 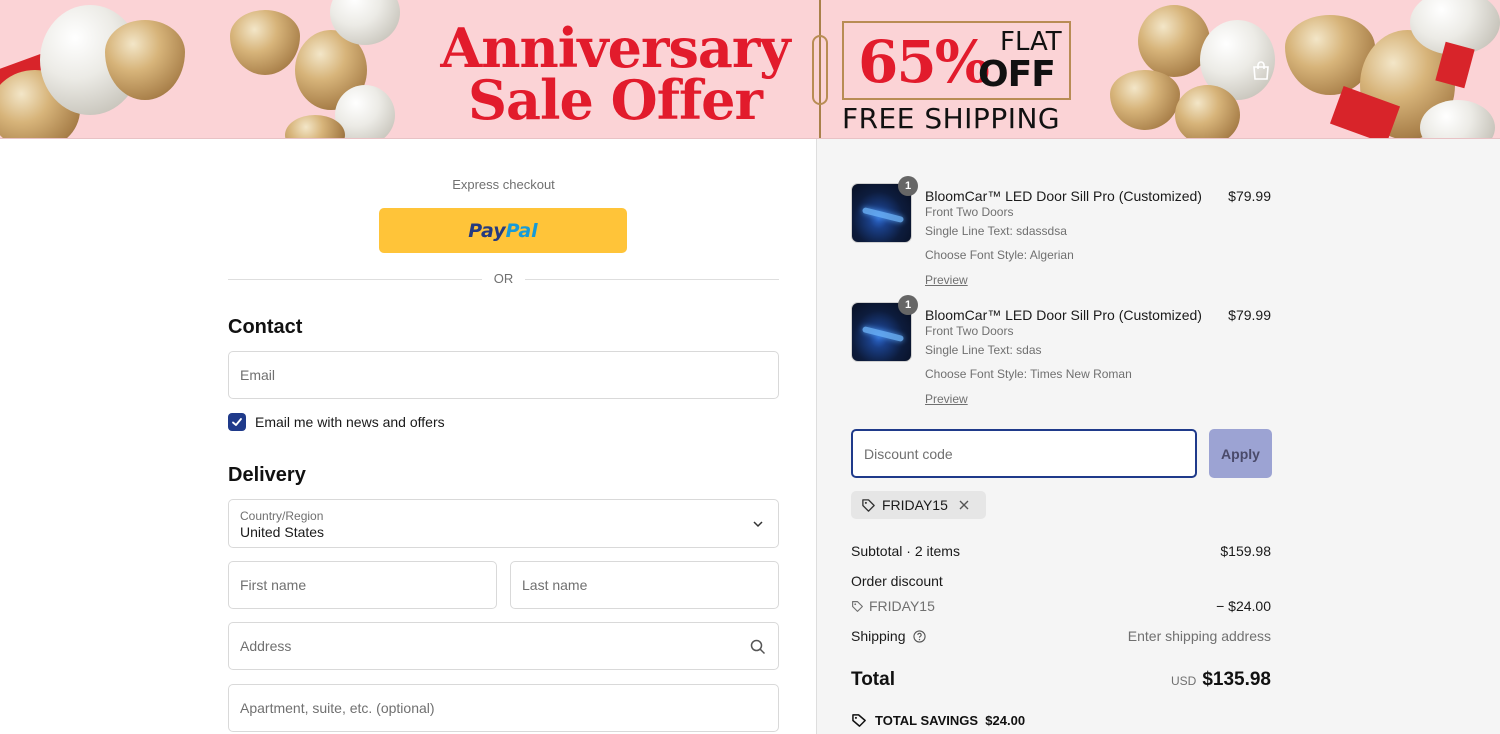 What do you see at coordinates (1199, 636) in the screenshot?
I see `shipping-value: Enter shipping address` at bounding box center [1199, 636].